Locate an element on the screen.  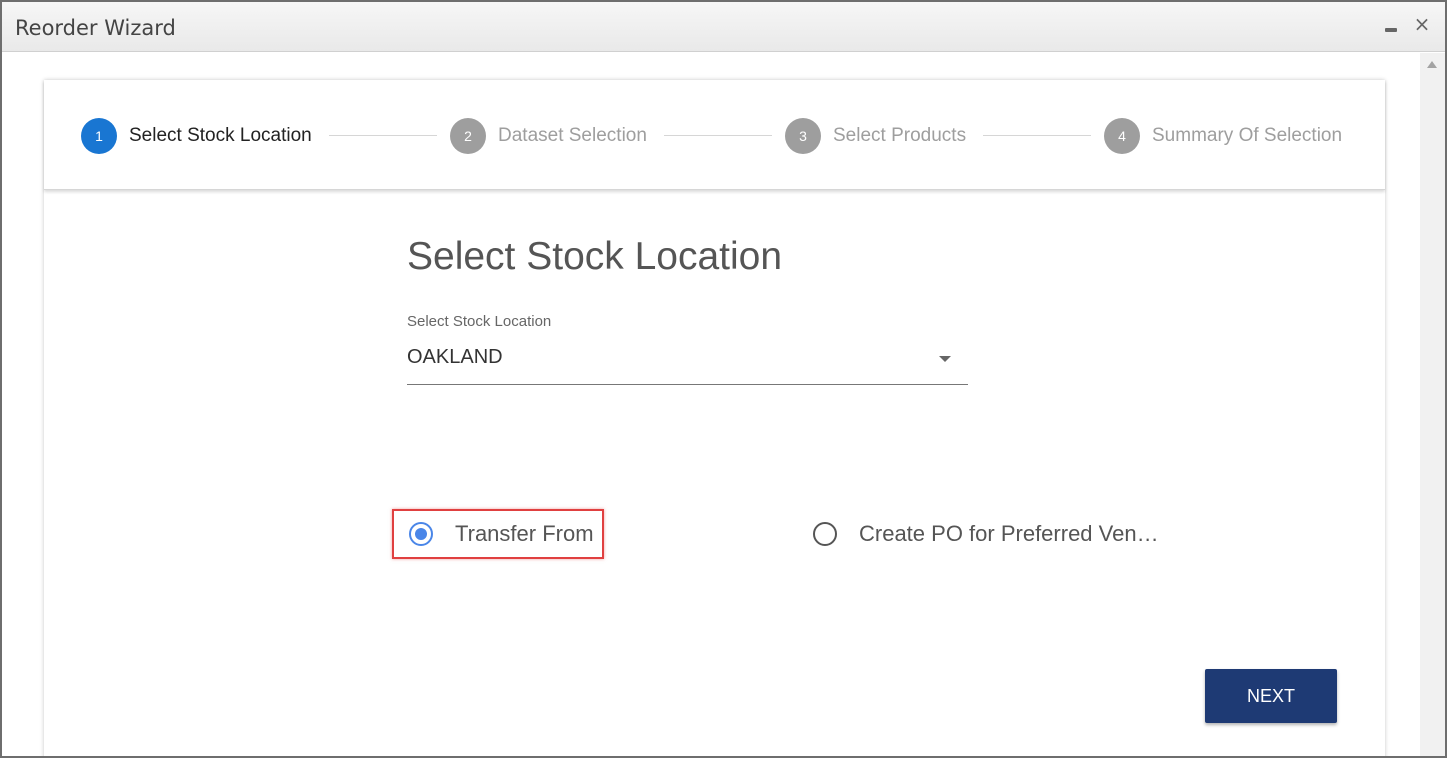
step-label: Select Products is located at coordinates (900, 135).